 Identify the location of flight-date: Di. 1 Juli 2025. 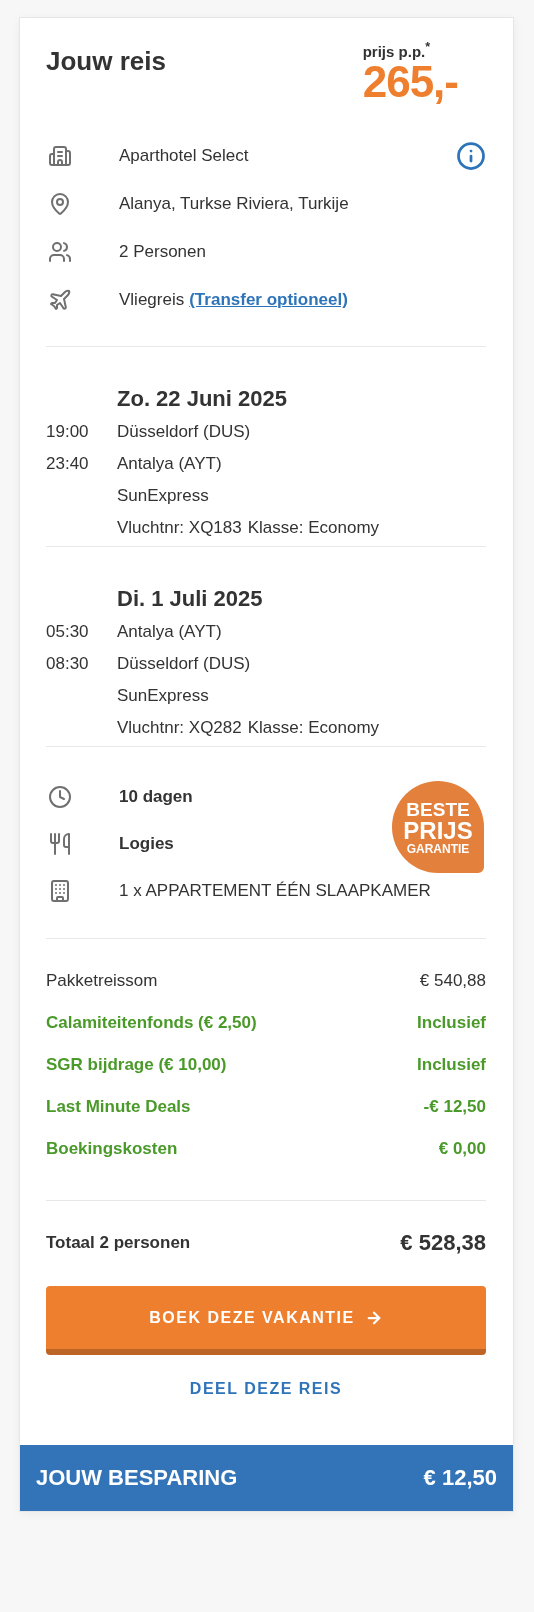
(190, 598).